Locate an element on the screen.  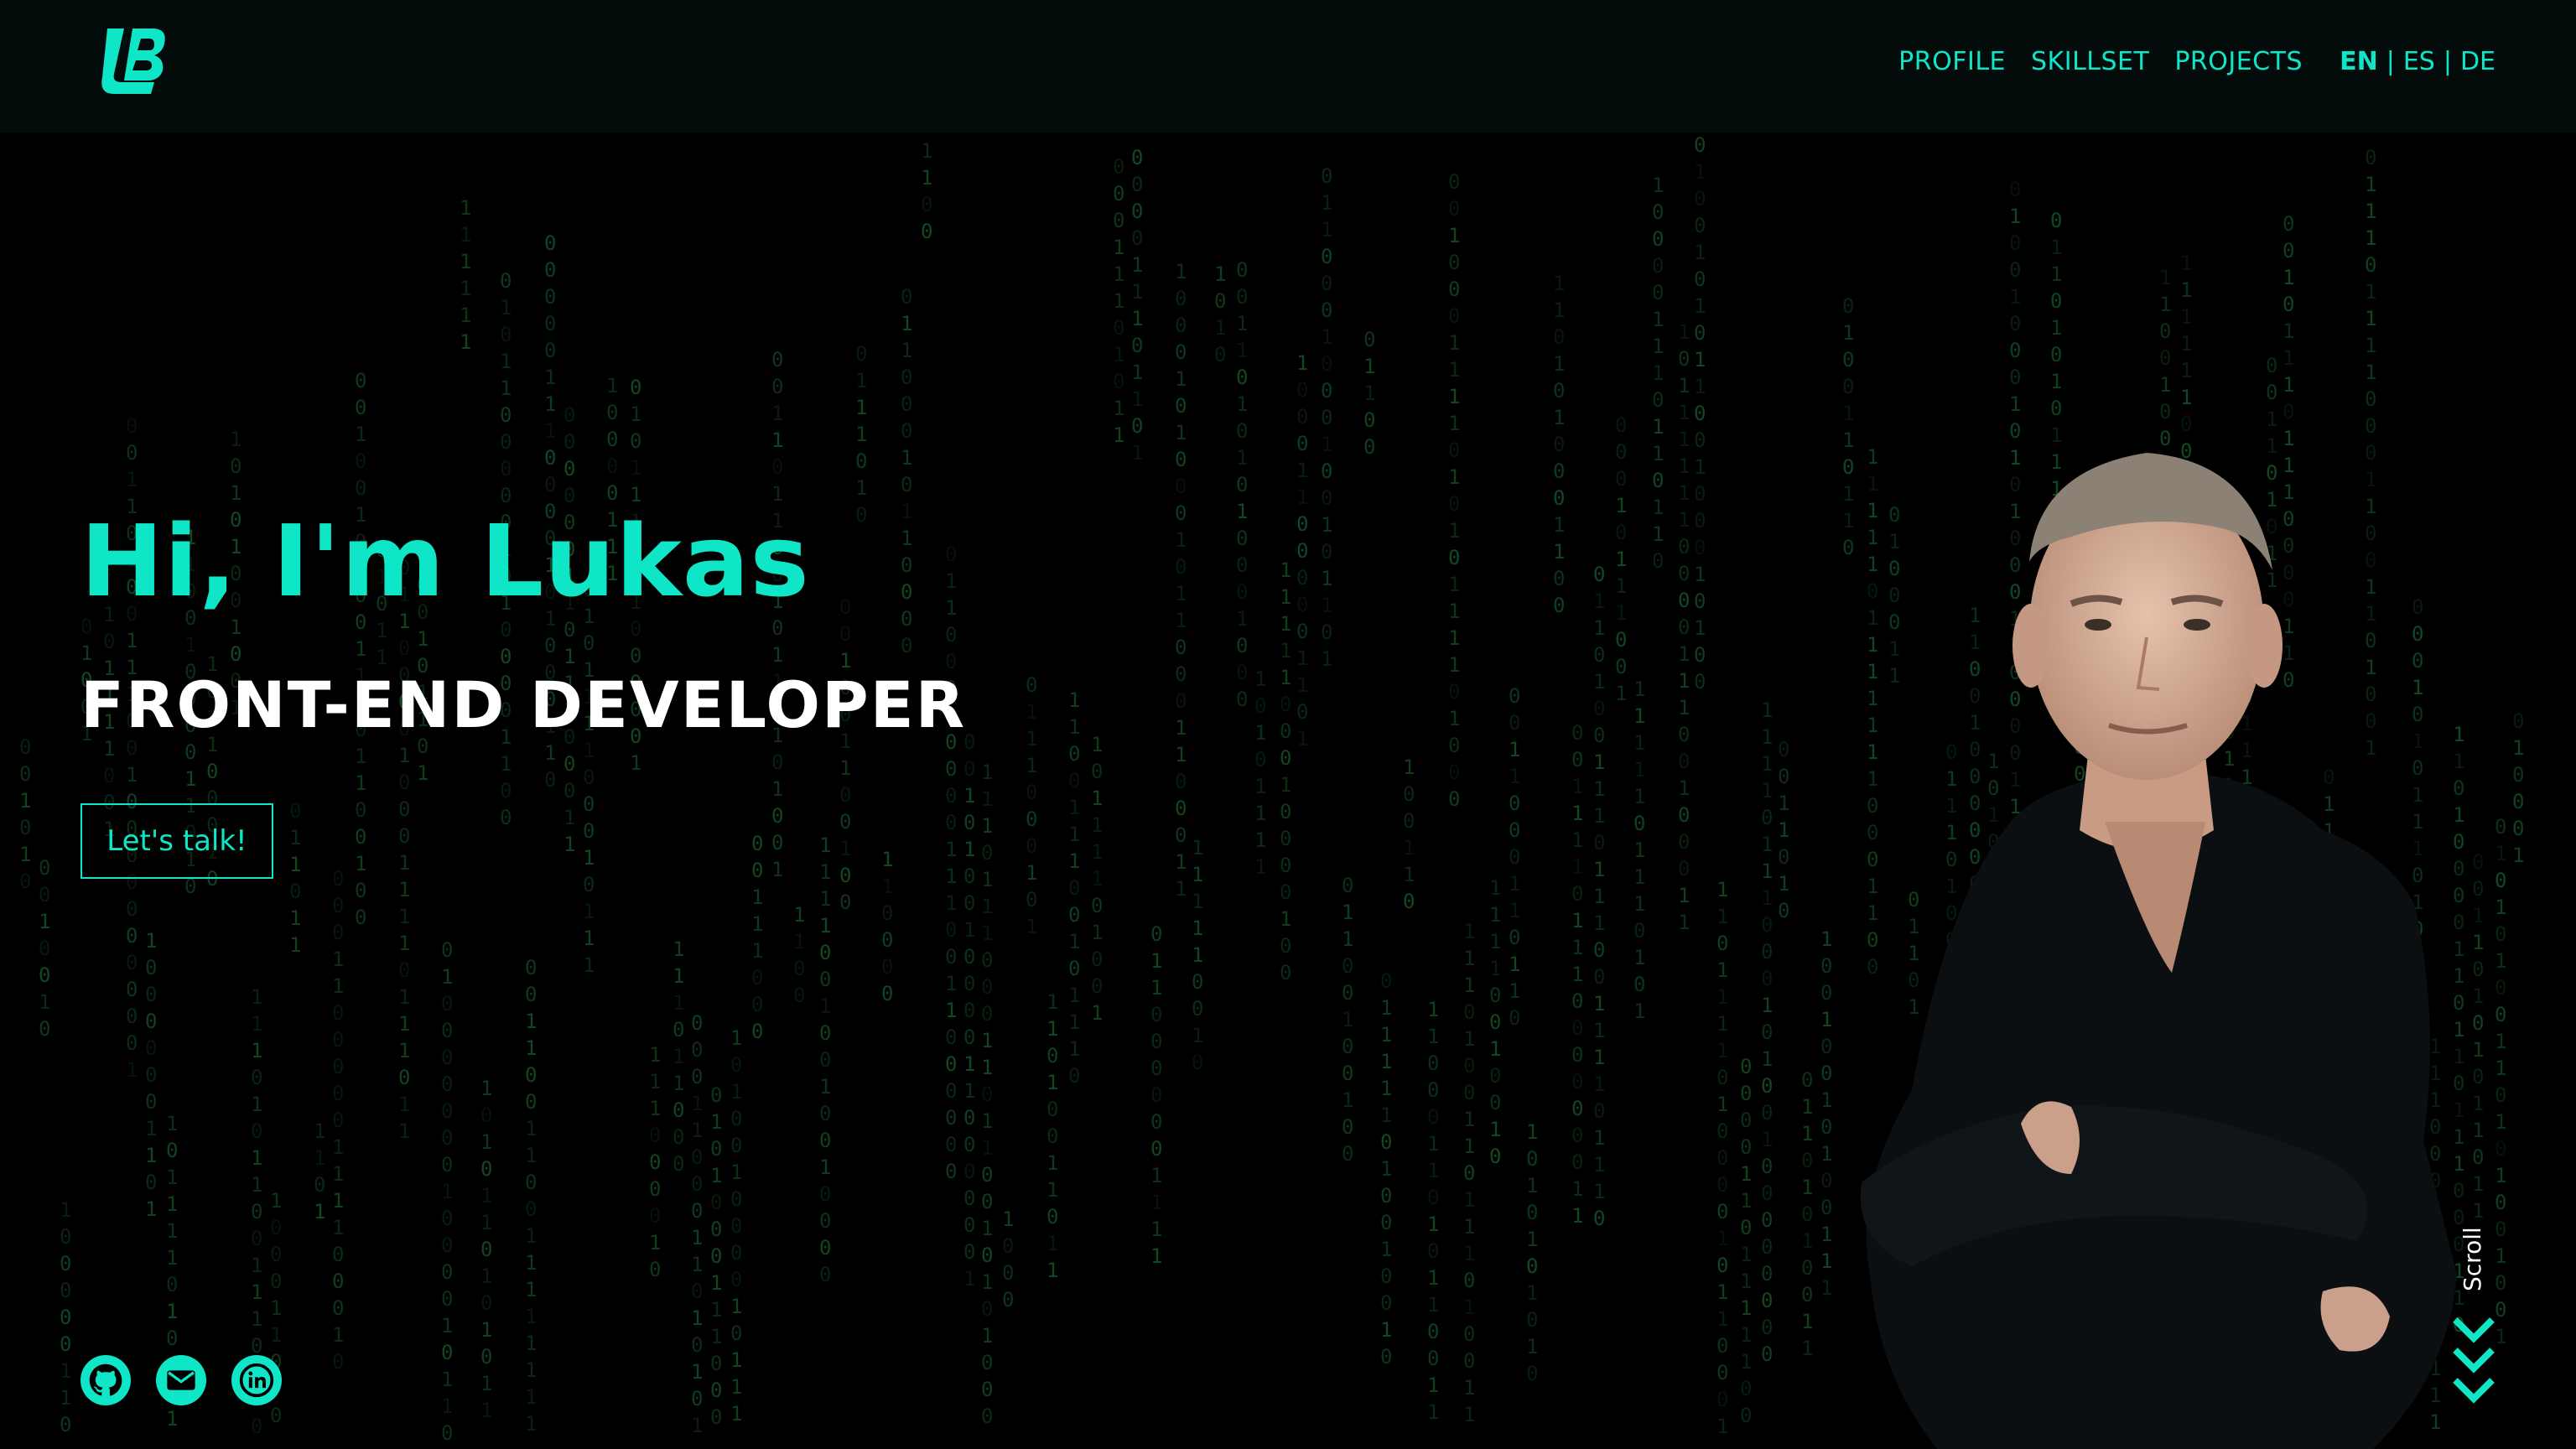
nav-item-projects: PROJECTS is located at coordinates (2238, 61).